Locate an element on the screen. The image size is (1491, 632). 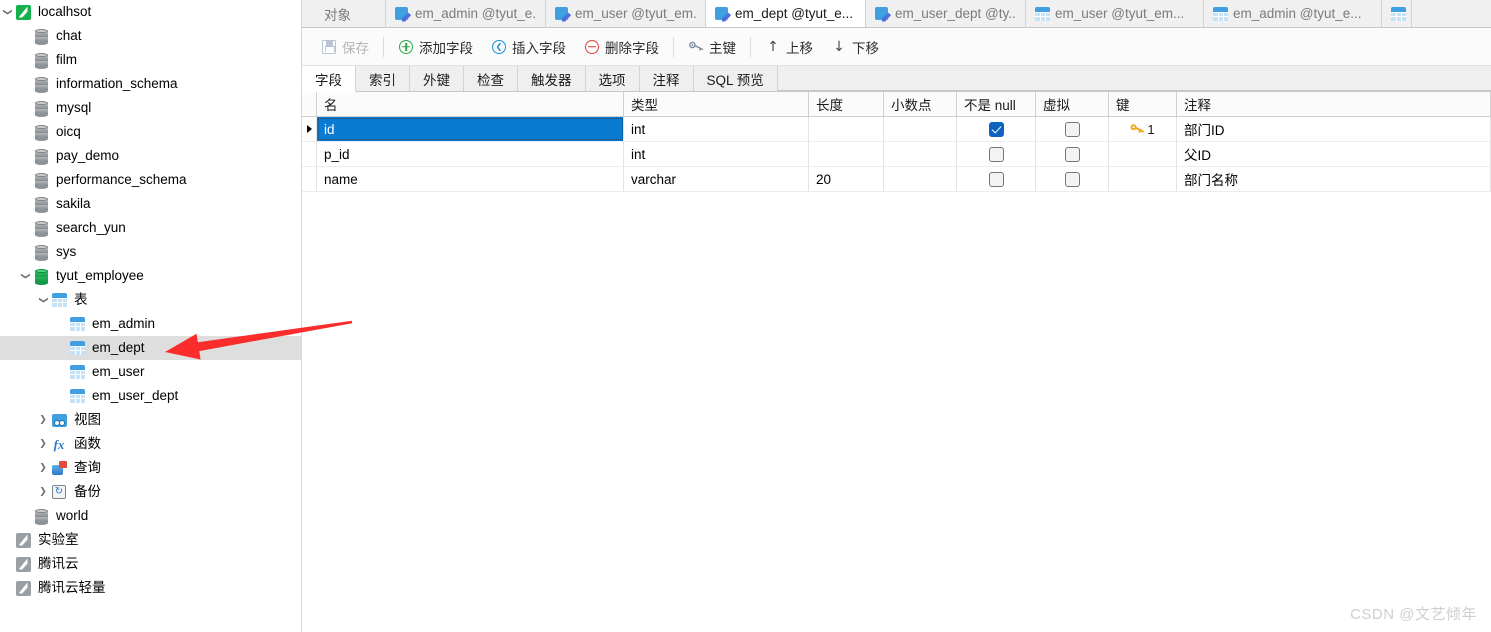
tree-item-表: ❯ 表 is located at coordinates (150, 300).